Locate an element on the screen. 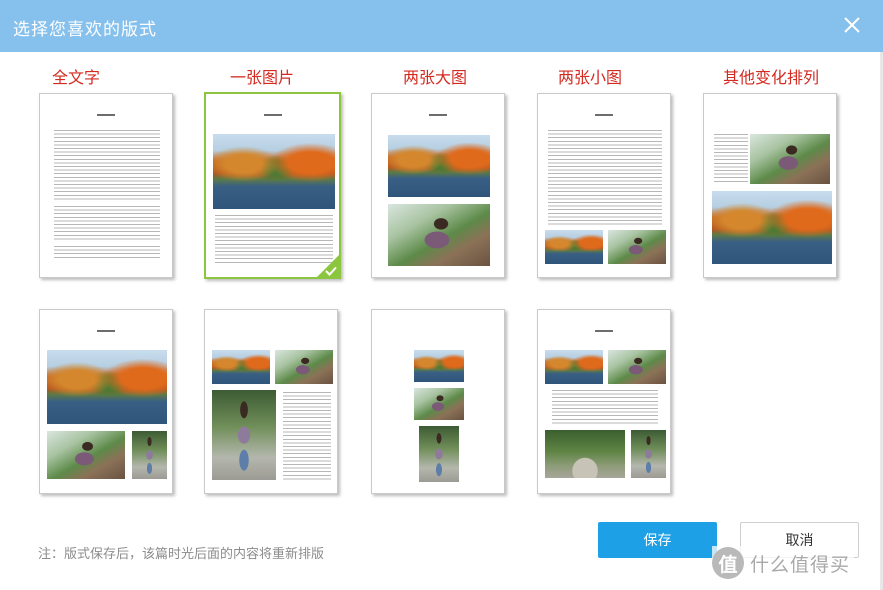 Image resolution: width=883 pixels, height=590 pixels. layout-card-all-text is located at coordinates (106, 185).